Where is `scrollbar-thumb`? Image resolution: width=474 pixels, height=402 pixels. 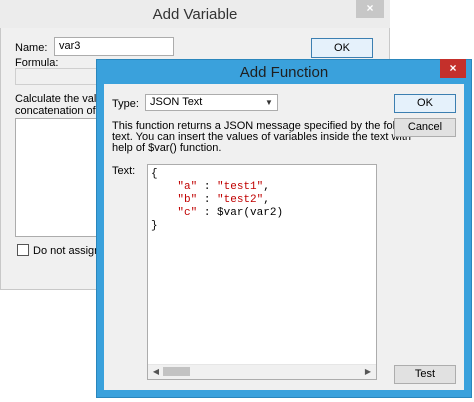 scrollbar-thumb is located at coordinates (176, 371).